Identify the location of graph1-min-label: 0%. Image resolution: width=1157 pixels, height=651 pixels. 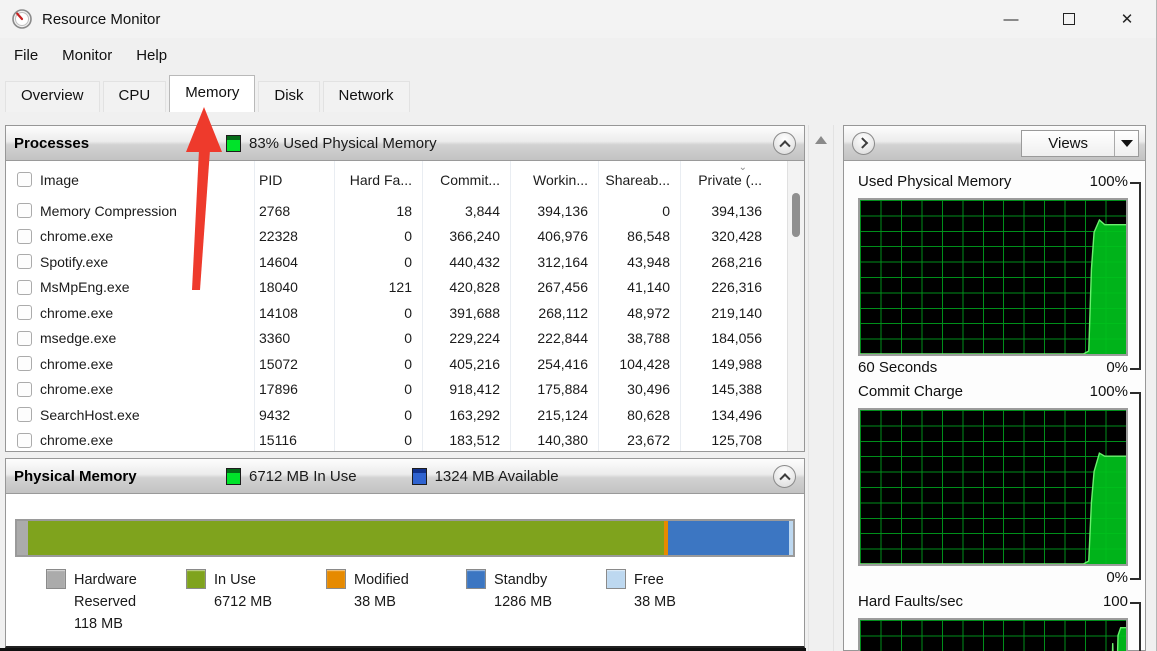
(1117, 367).